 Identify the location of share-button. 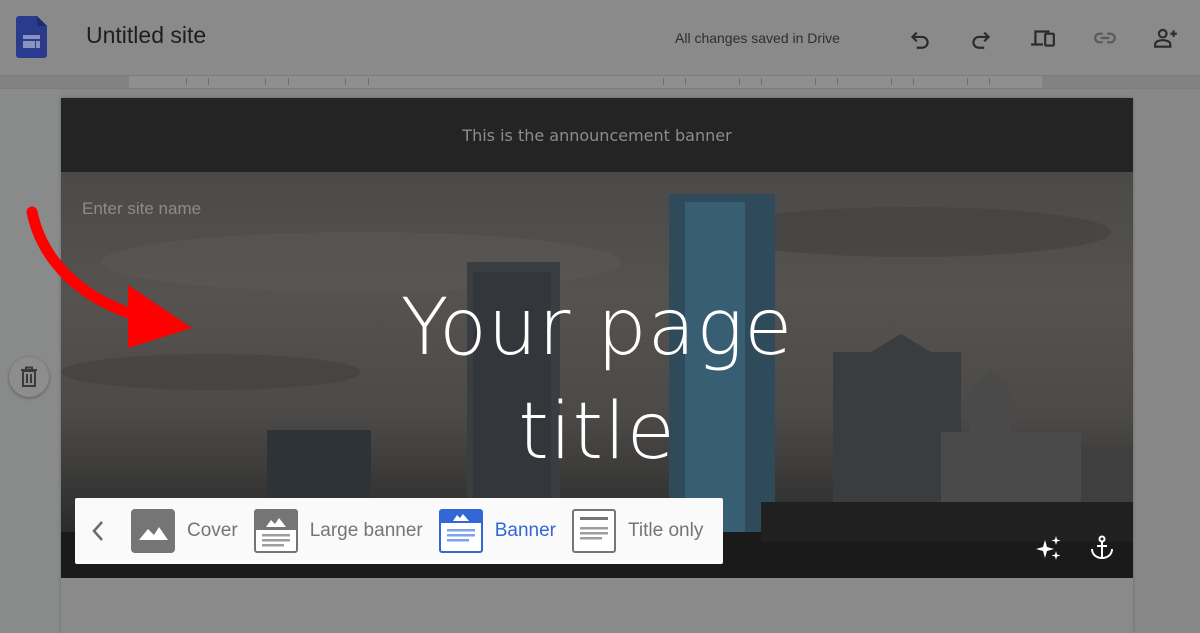
(1166, 38).